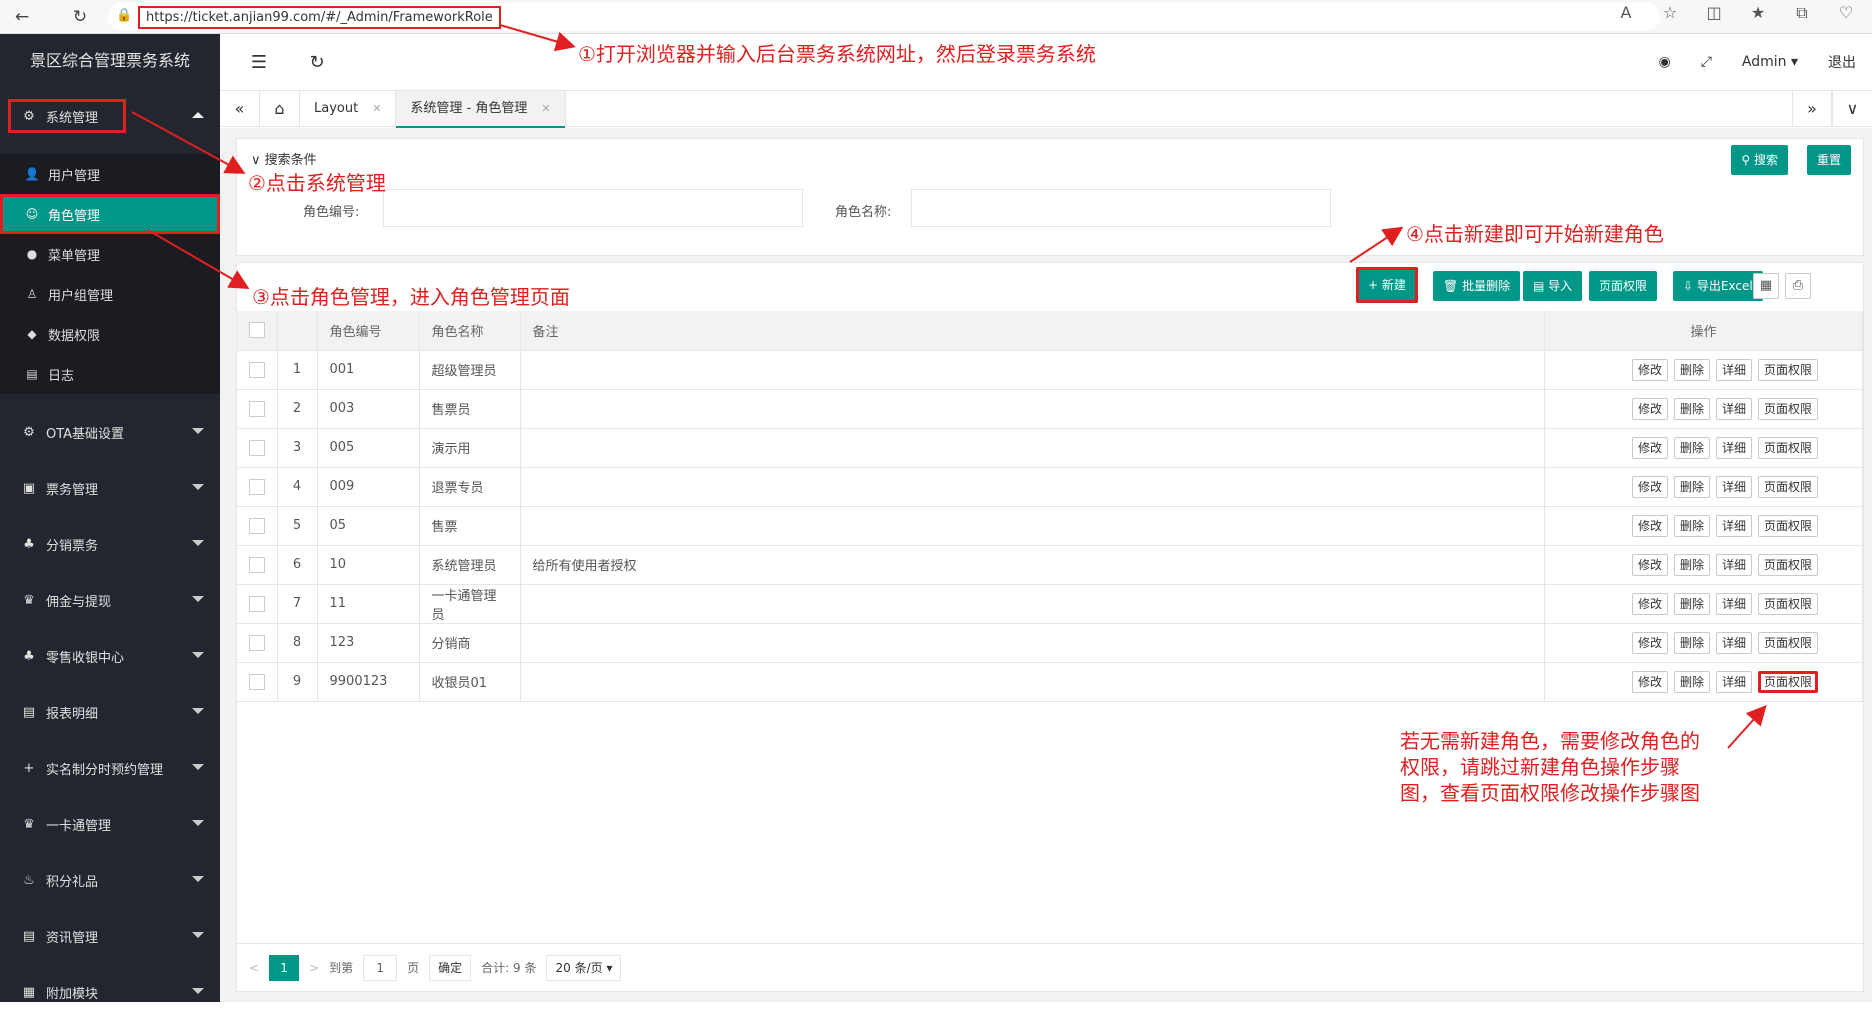 The width and height of the screenshot is (1872, 1020). What do you see at coordinates (256, 330) in the screenshot?
I see `select-all-checkbox` at bounding box center [256, 330].